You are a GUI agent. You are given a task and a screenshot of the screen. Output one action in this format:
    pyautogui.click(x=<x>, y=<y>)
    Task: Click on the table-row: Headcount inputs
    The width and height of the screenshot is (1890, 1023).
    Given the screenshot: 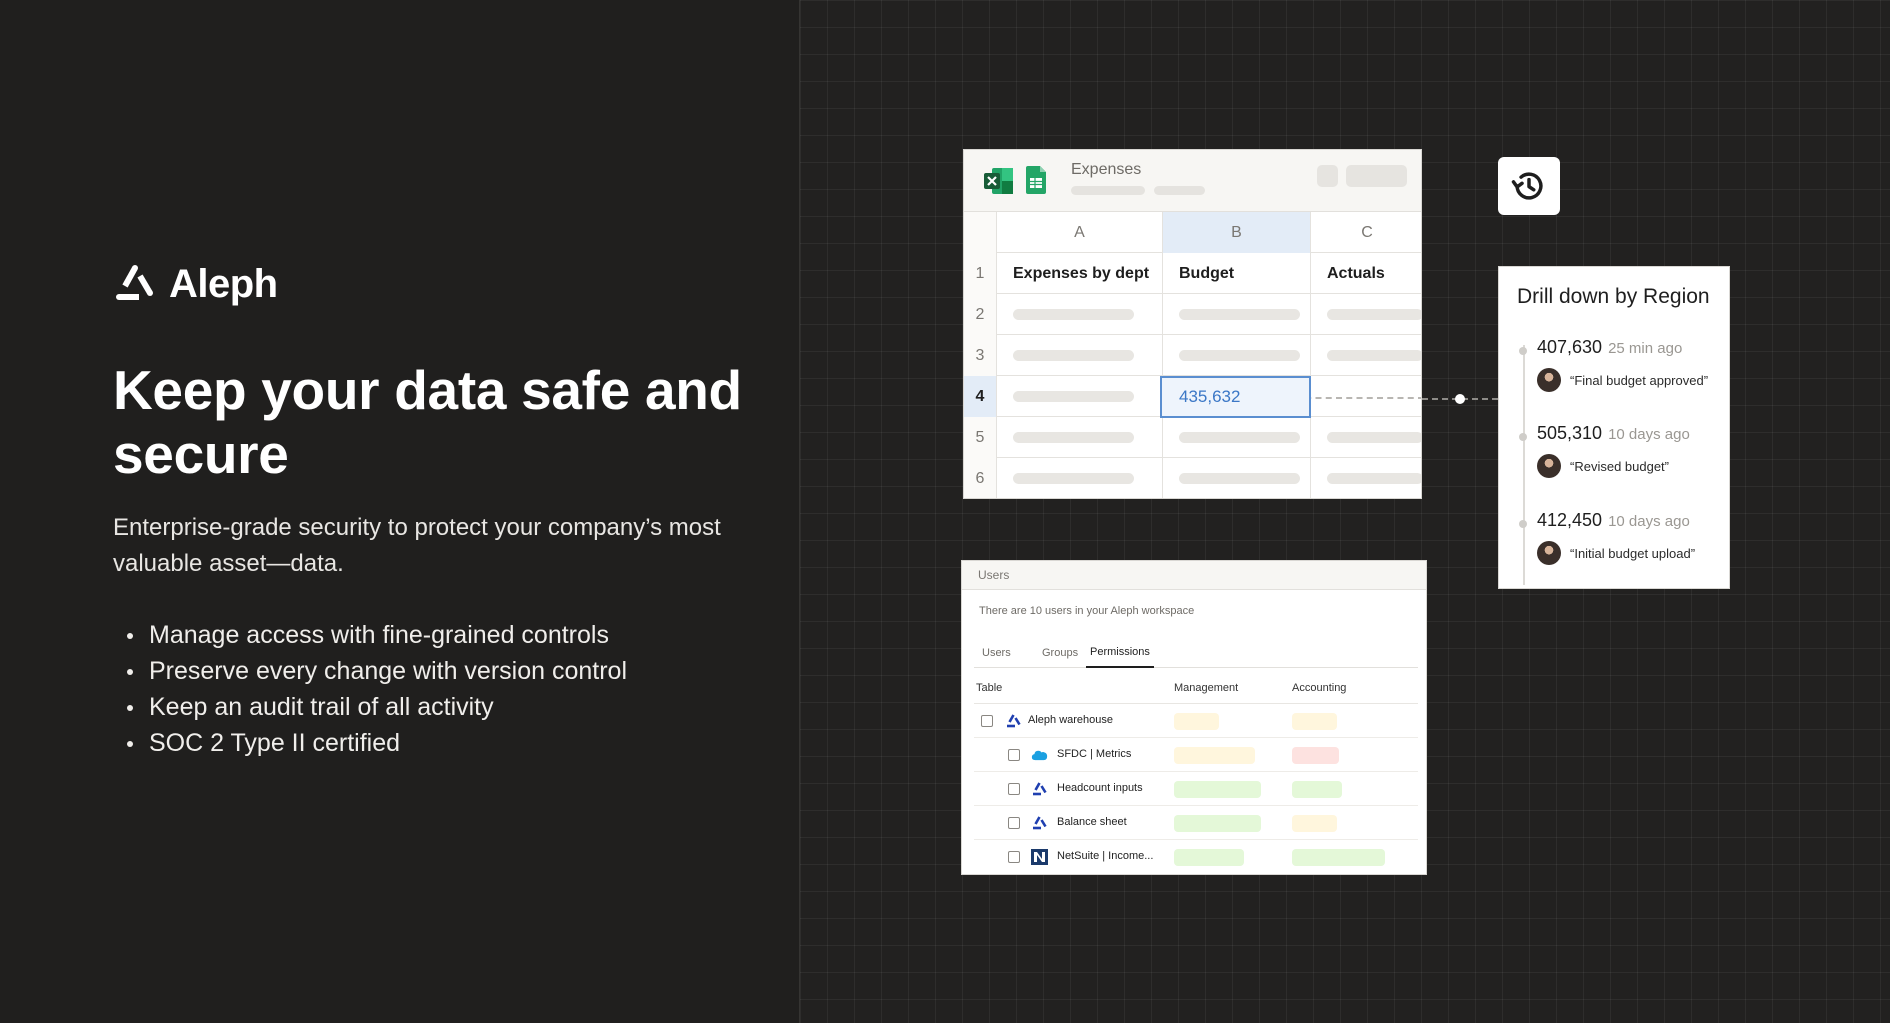 What is the action you would take?
    pyautogui.click(x=1196, y=789)
    